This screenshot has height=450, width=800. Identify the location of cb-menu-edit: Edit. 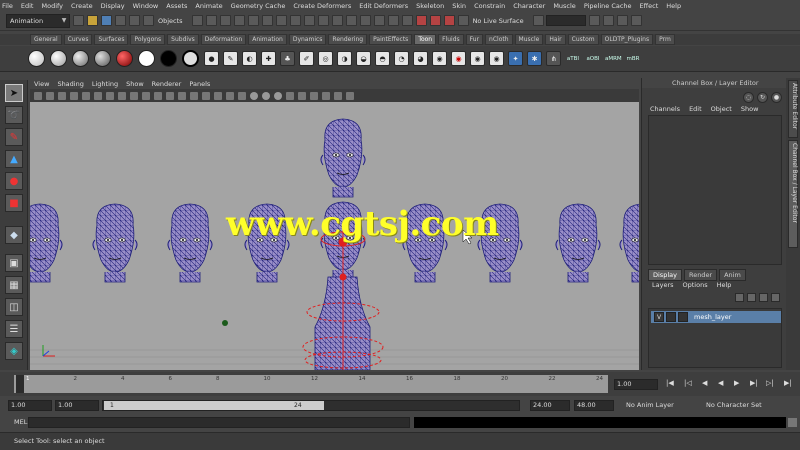
(695, 109).